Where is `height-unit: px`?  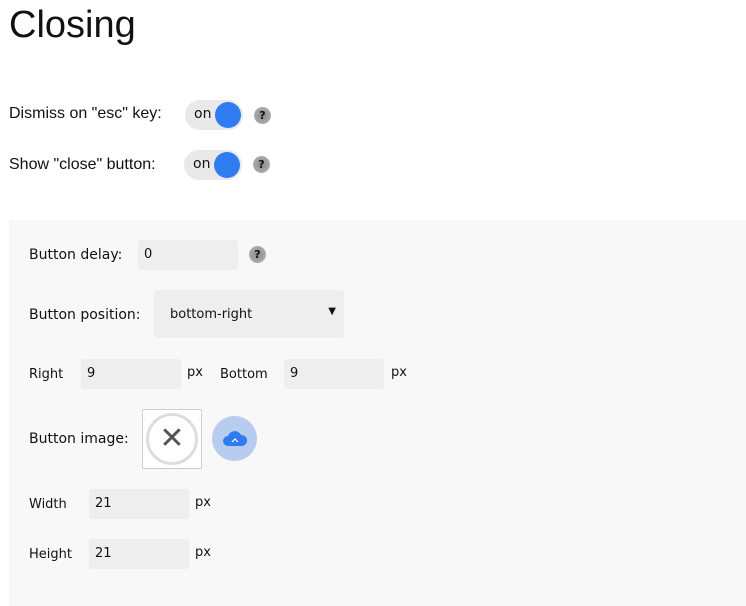 height-unit: px is located at coordinates (203, 552).